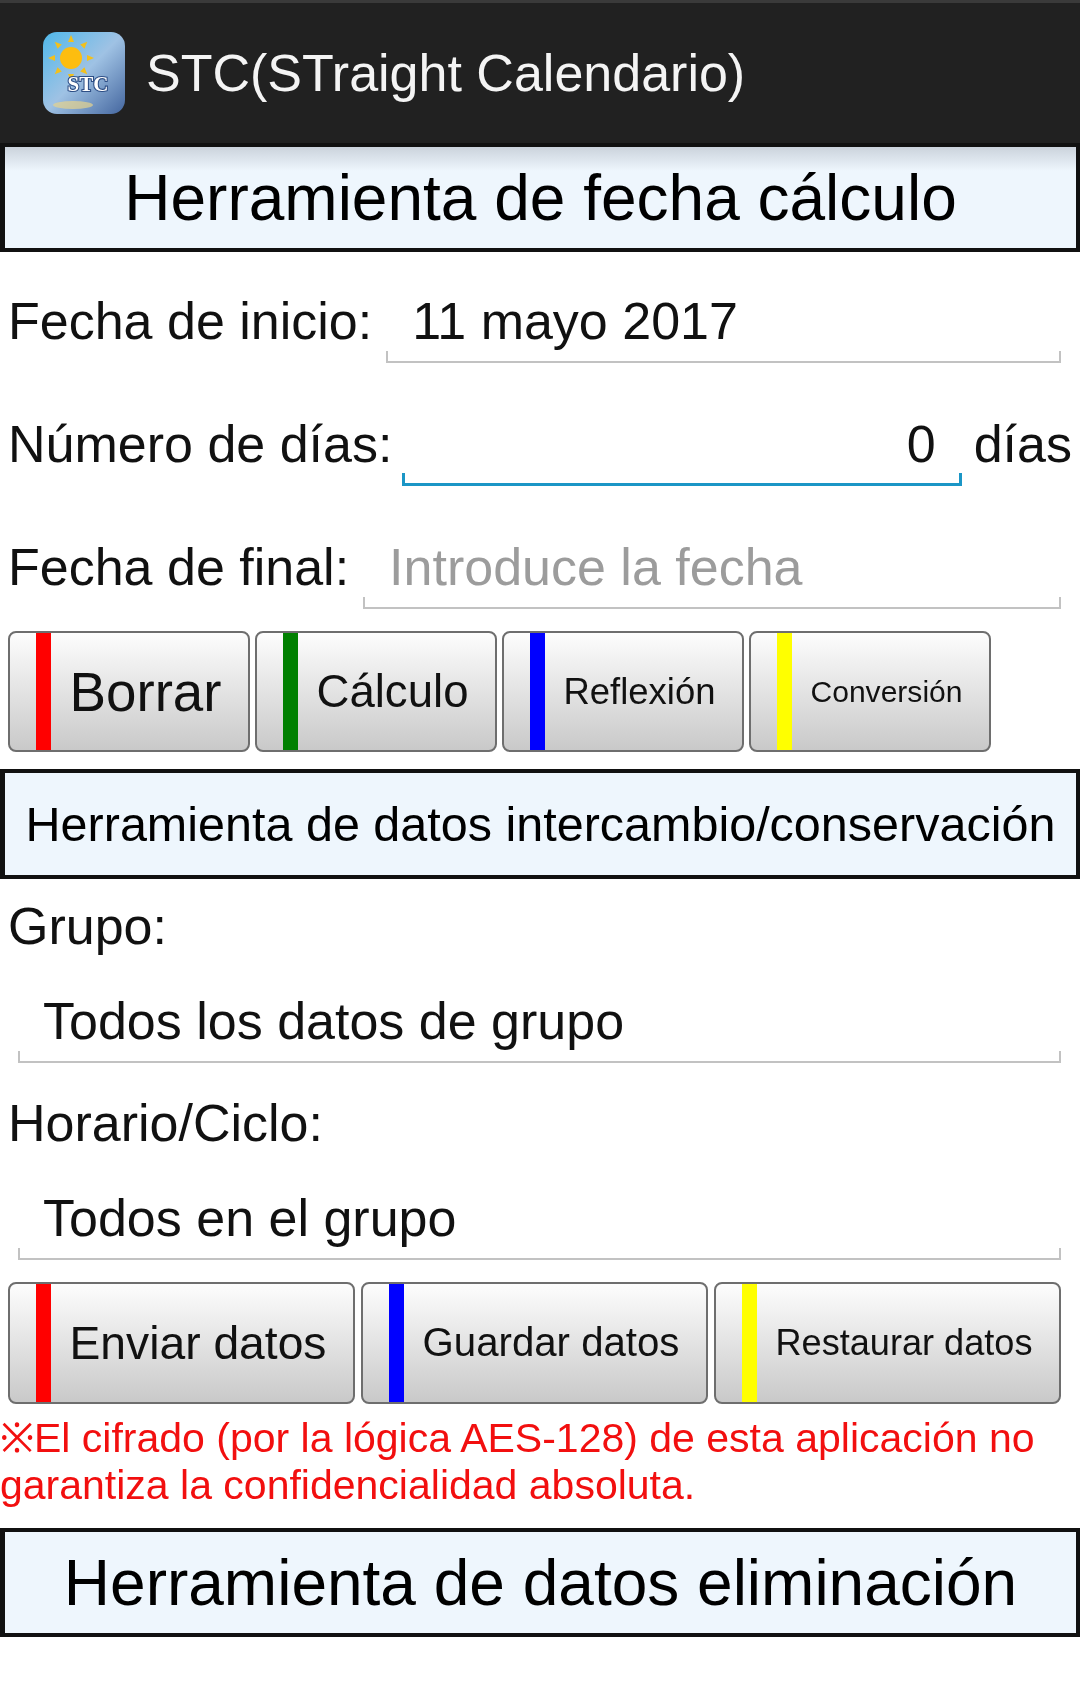  Describe the element at coordinates (190, 321) in the screenshot. I see `field-label: Fecha de inicio:` at that location.